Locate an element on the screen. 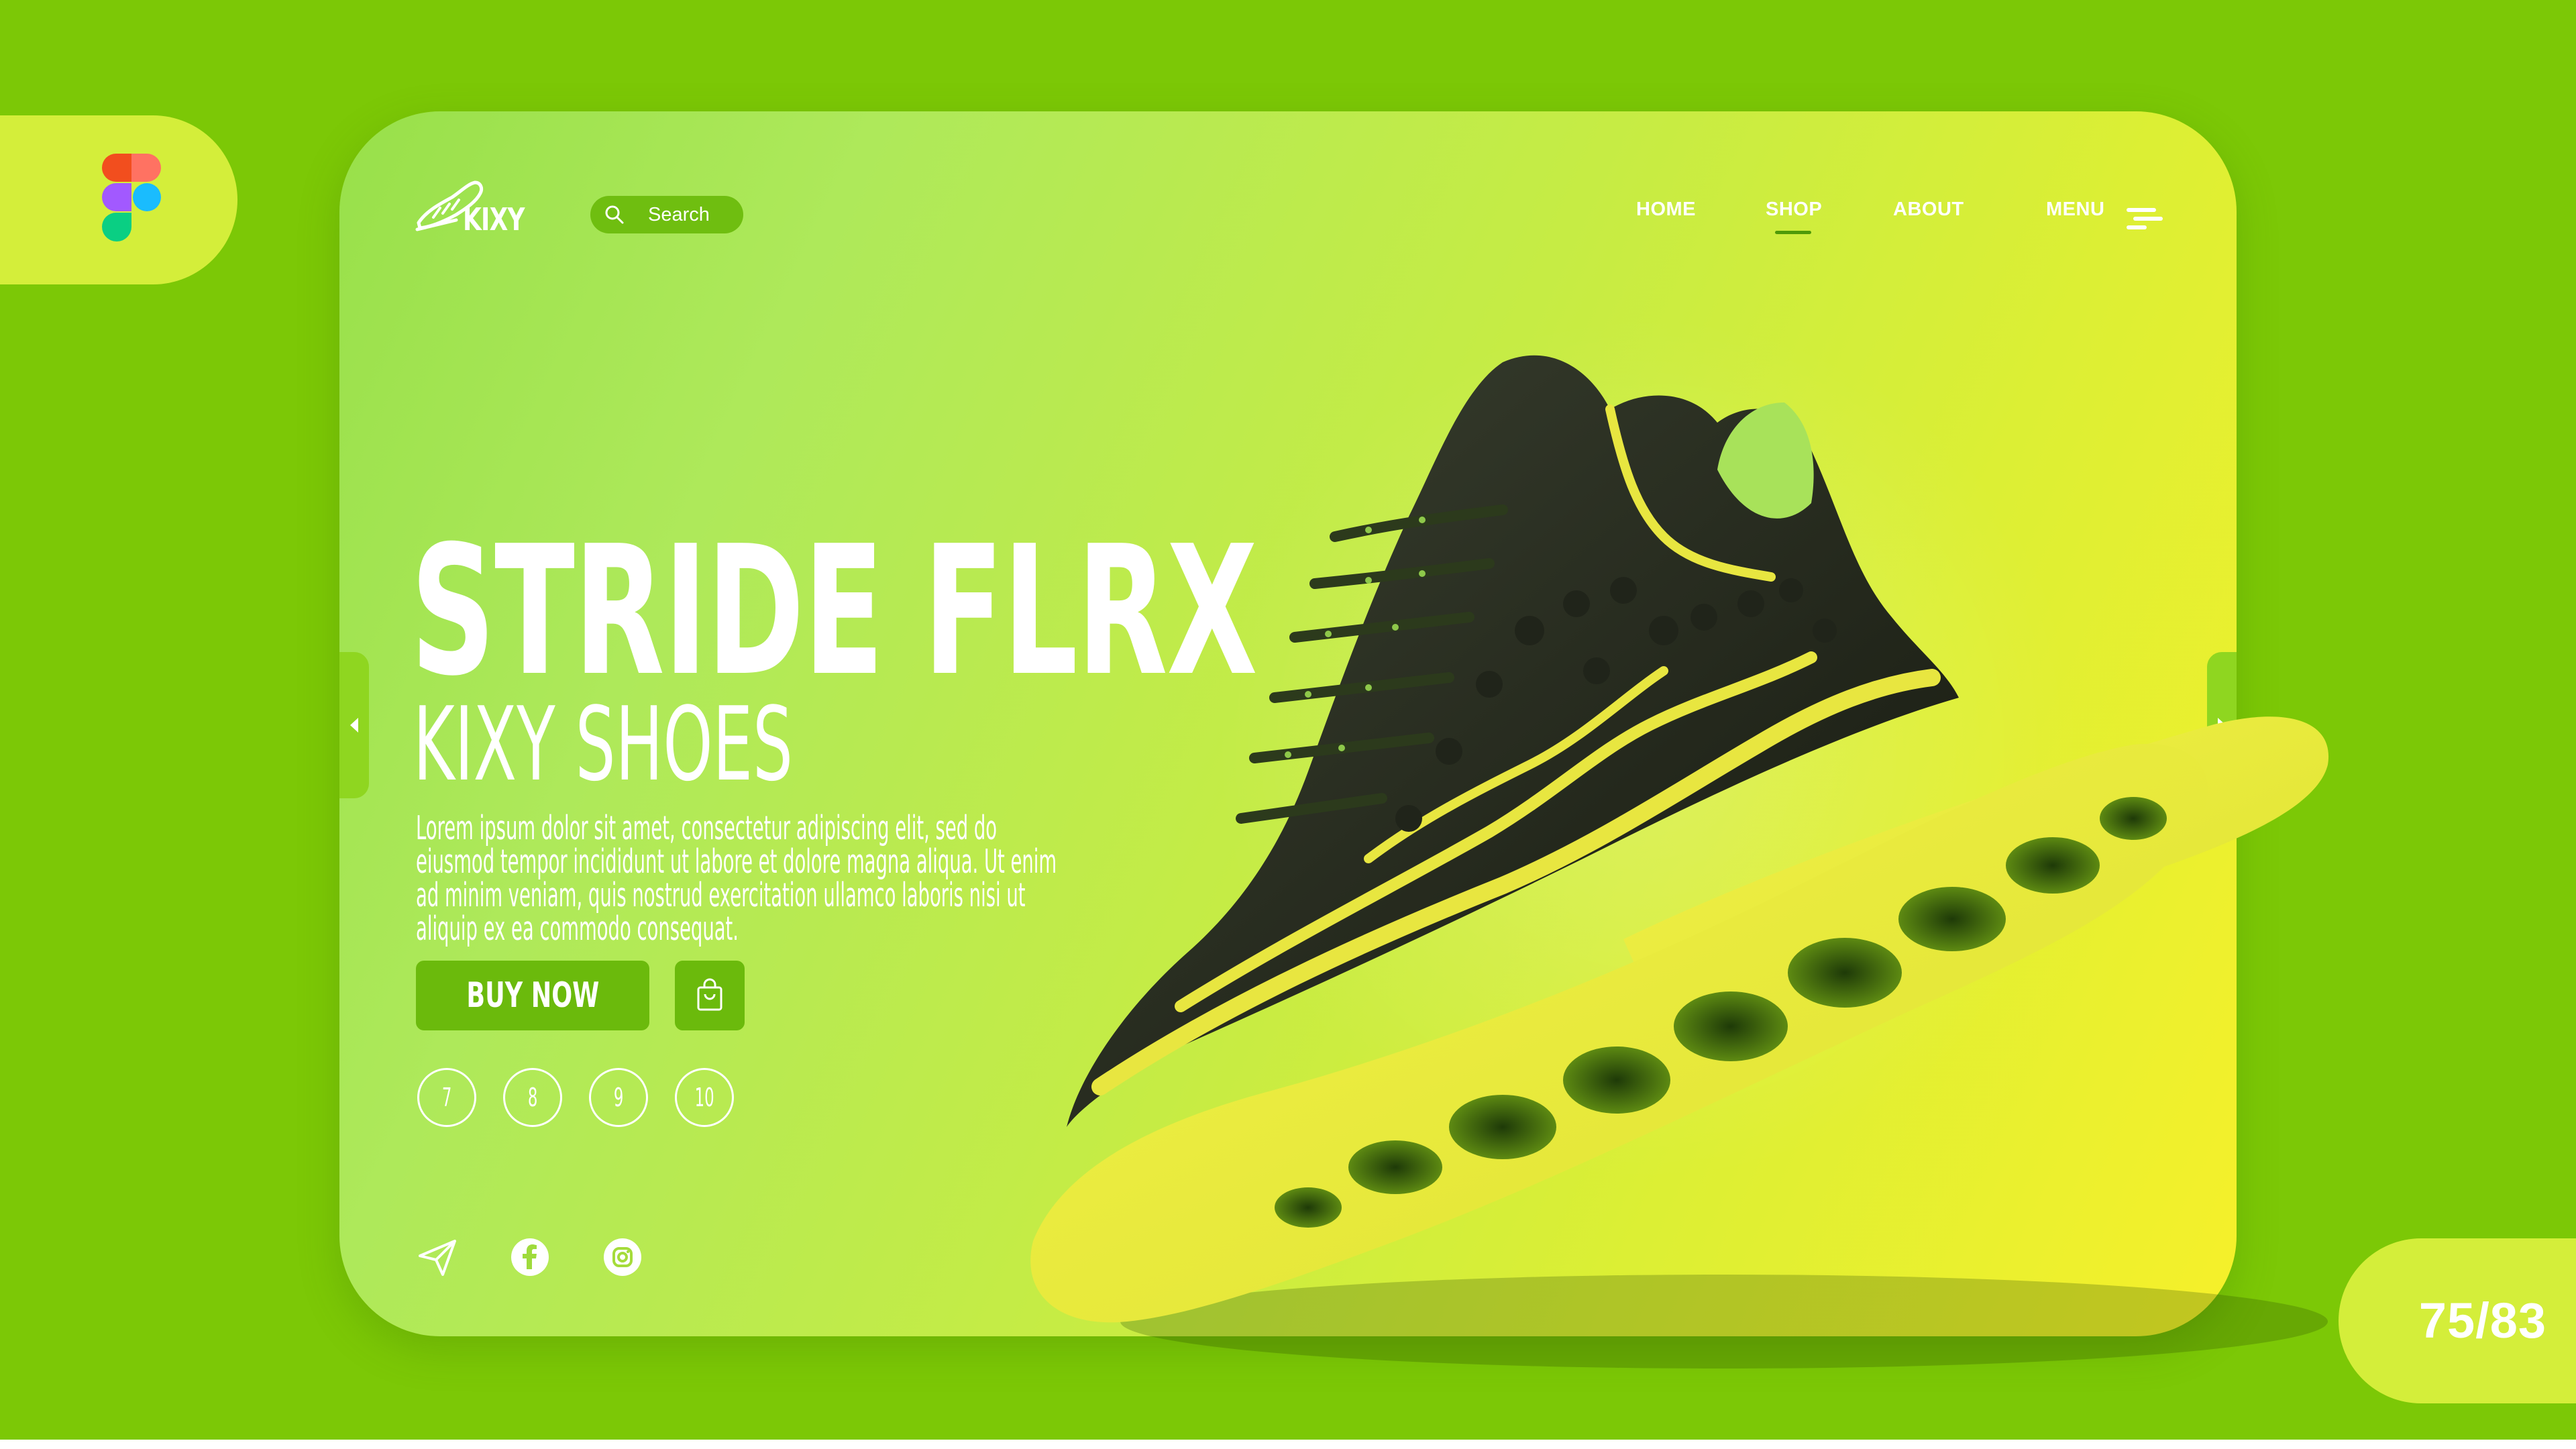 This screenshot has width=2576, height=1449. hero-subtitle: KIXY SHOES is located at coordinates (603, 744).